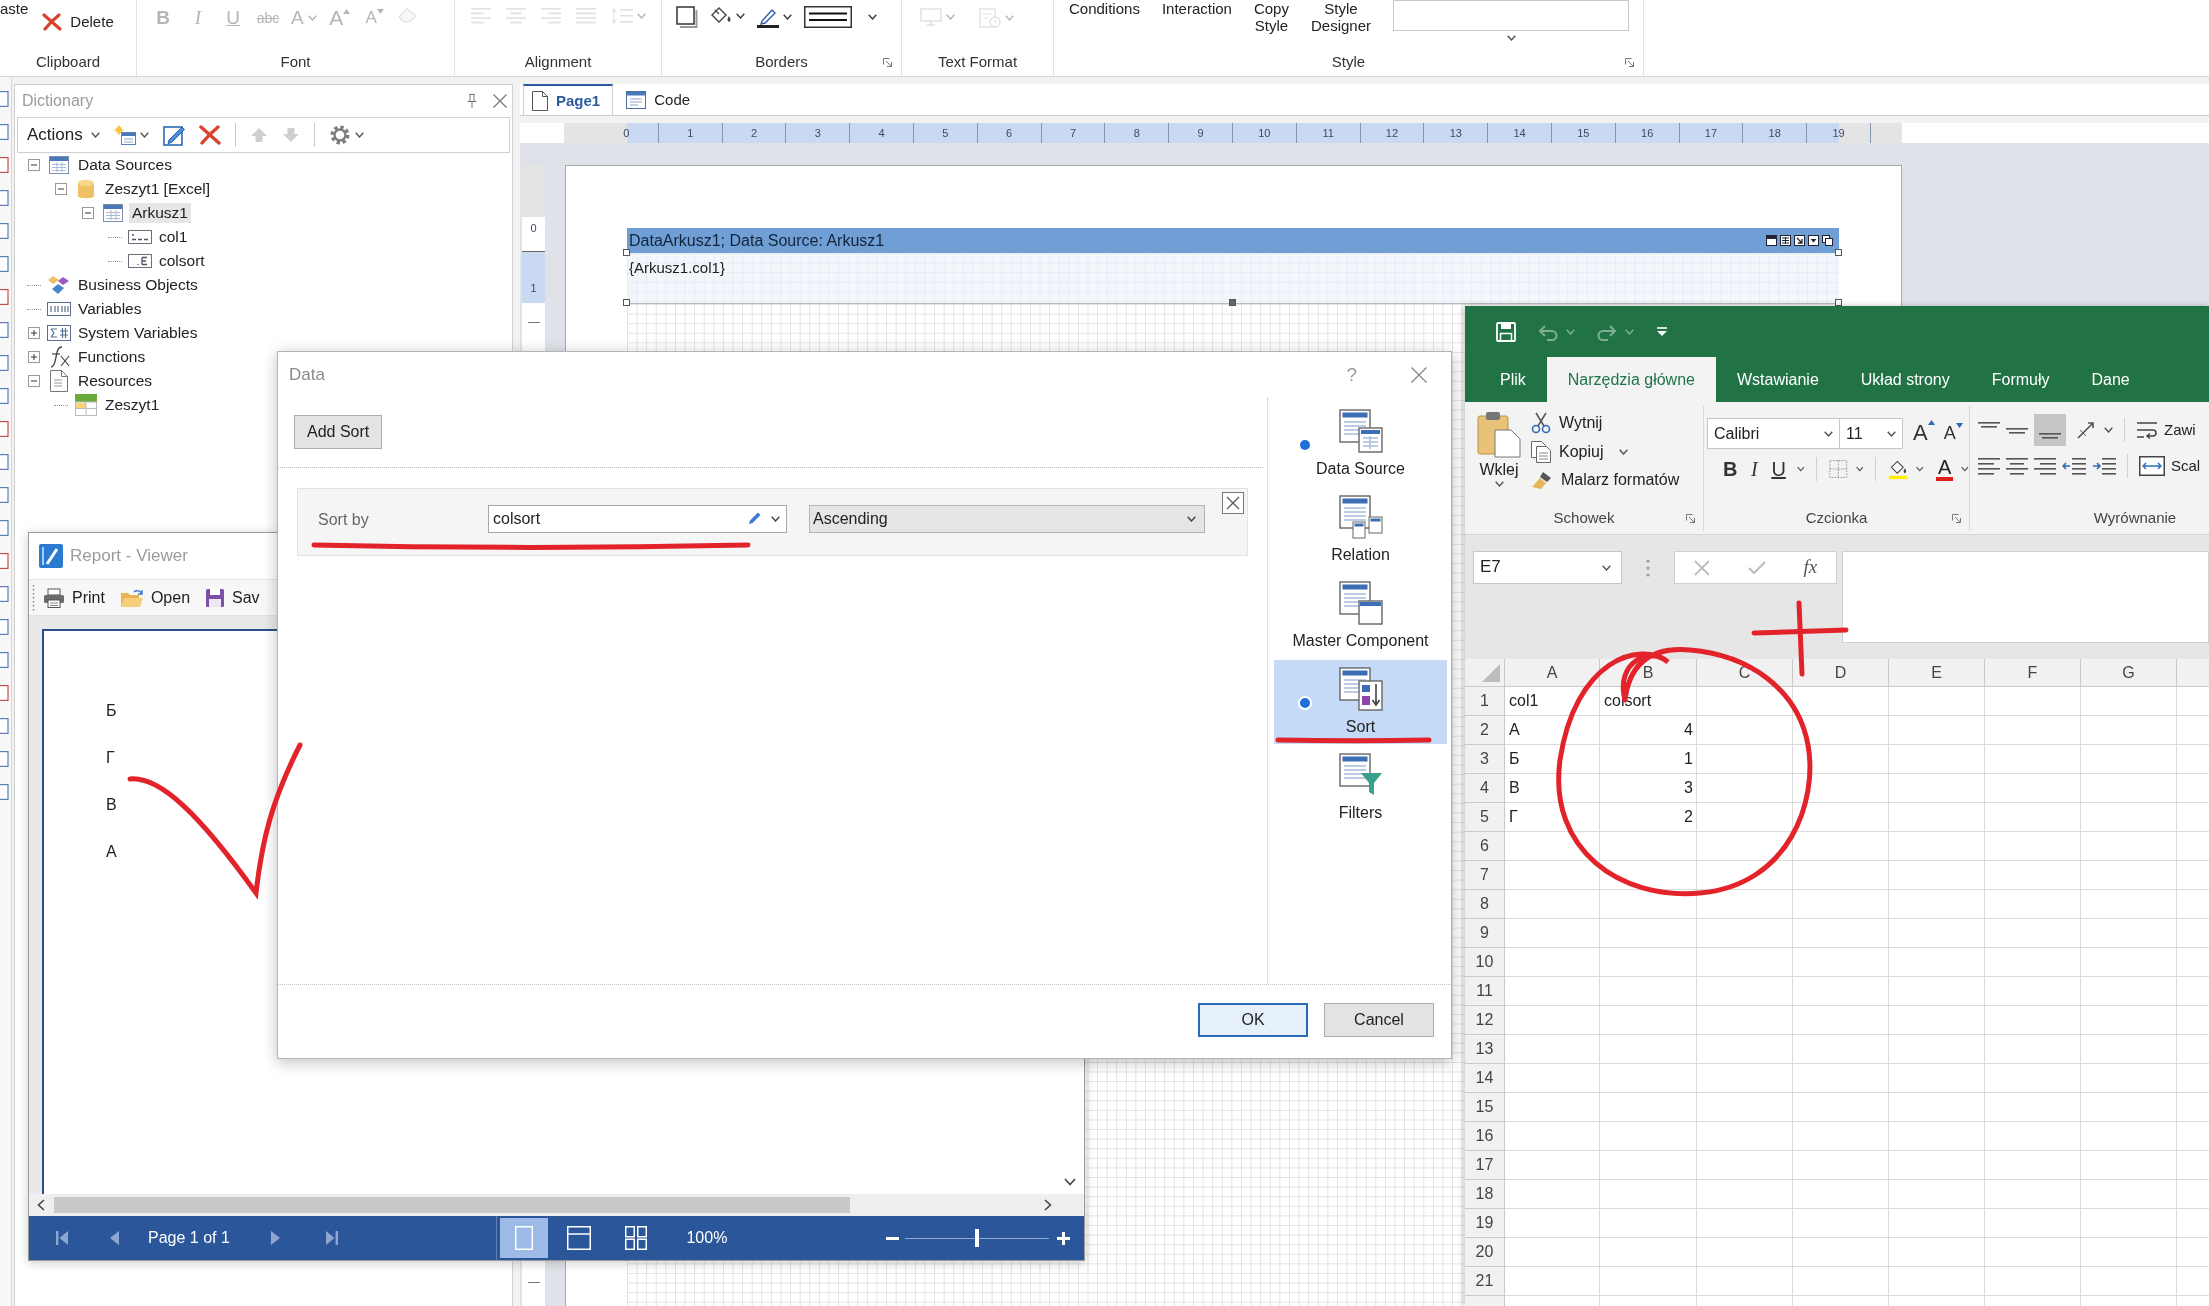  Describe the element at coordinates (78, 22) in the screenshot. I see `delete-button: Delete` at that location.